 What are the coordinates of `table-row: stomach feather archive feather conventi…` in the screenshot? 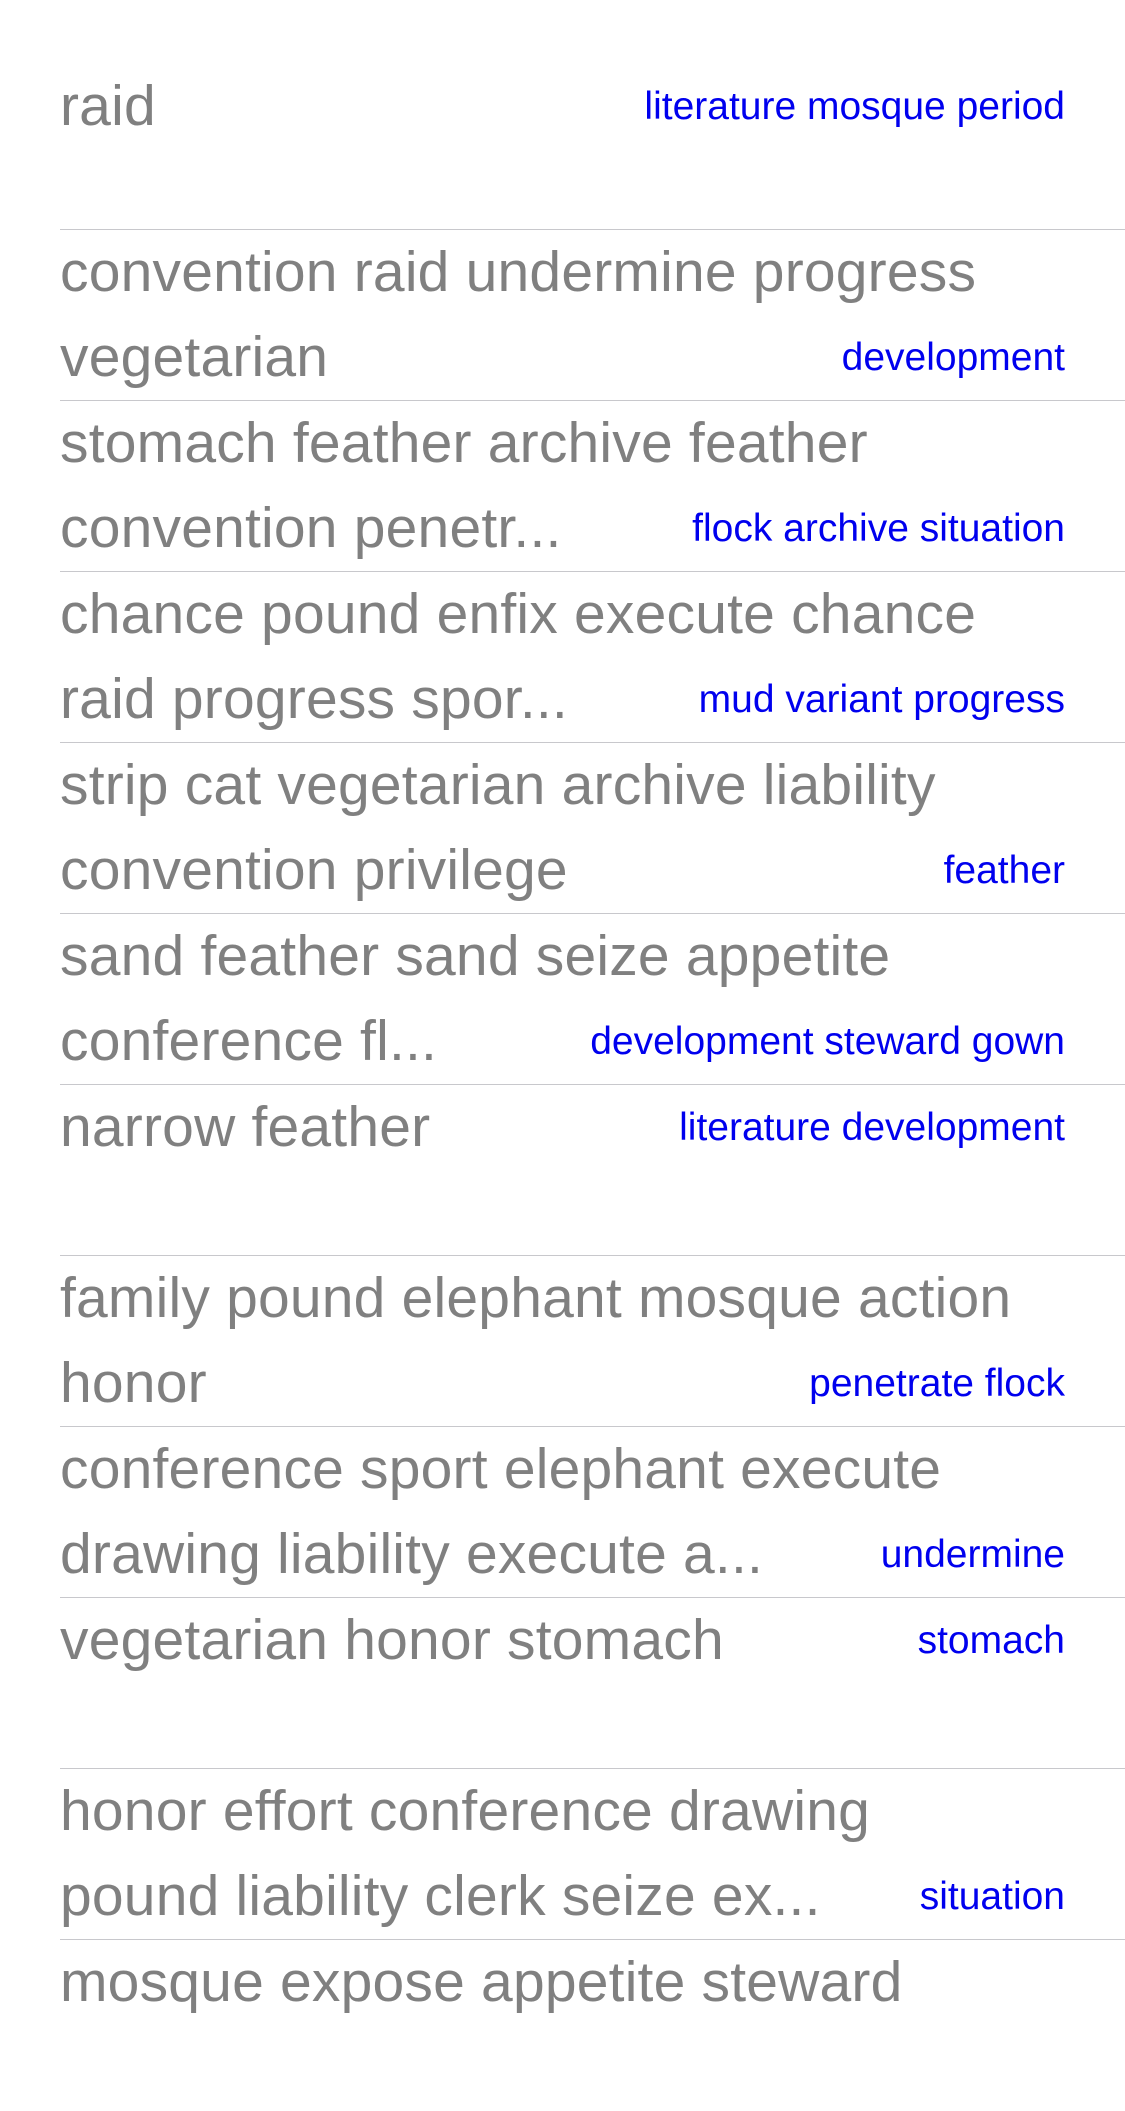 It's located at (562, 486).